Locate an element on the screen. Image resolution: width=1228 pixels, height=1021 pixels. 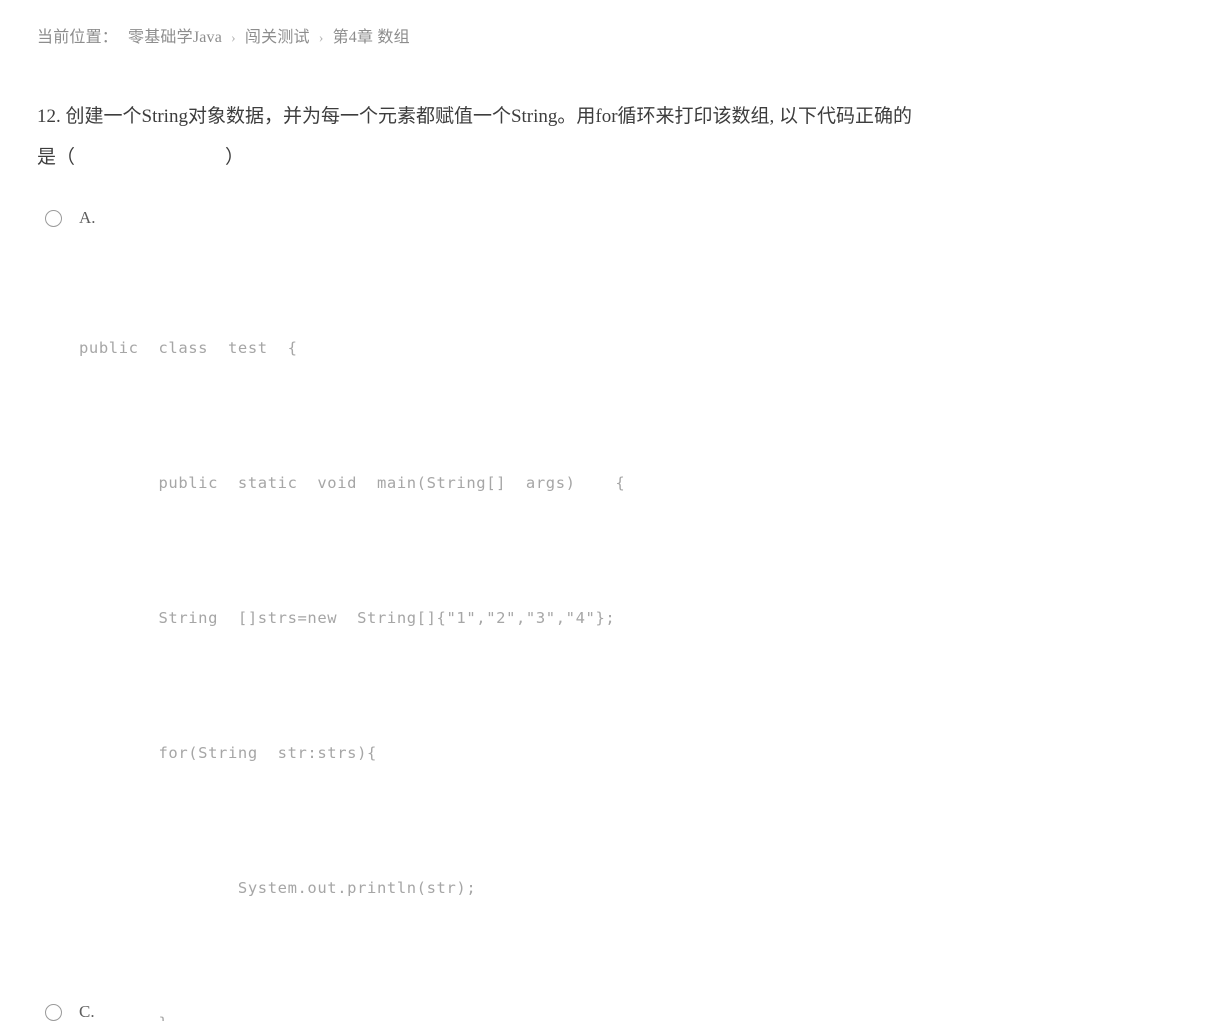
option-a-letter: A. is located at coordinates (87, 217).